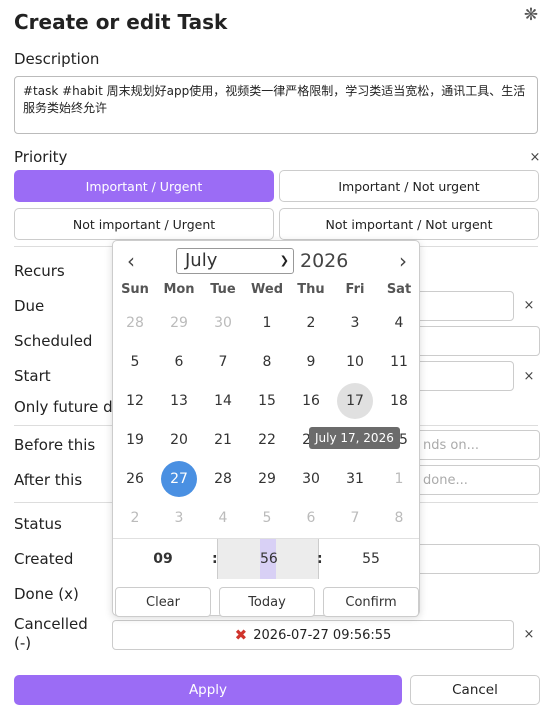  I want to click on clear-start-icon: ×, so click(529, 376).